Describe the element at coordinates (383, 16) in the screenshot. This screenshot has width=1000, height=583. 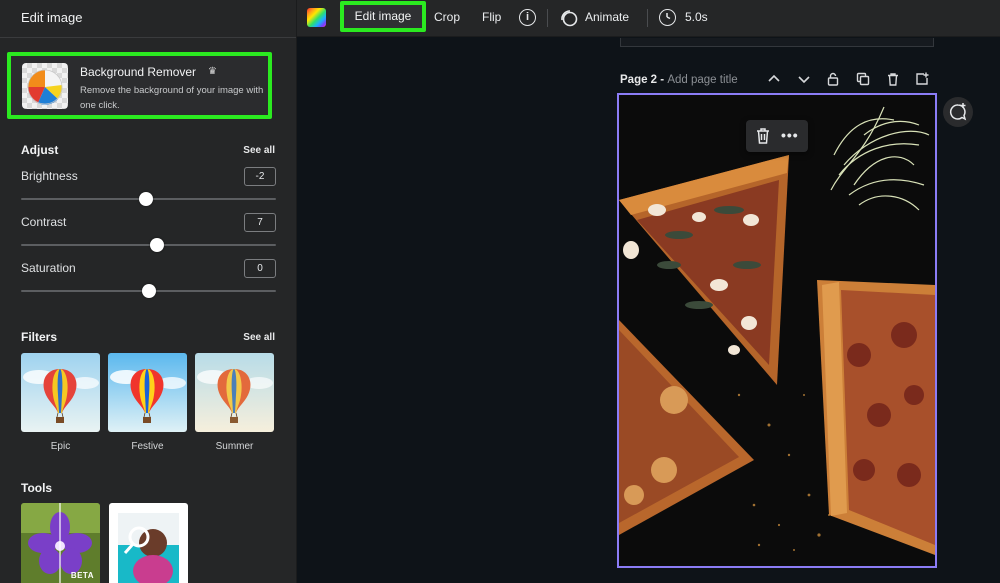
I see `edit-image-button: Edit image` at that location.